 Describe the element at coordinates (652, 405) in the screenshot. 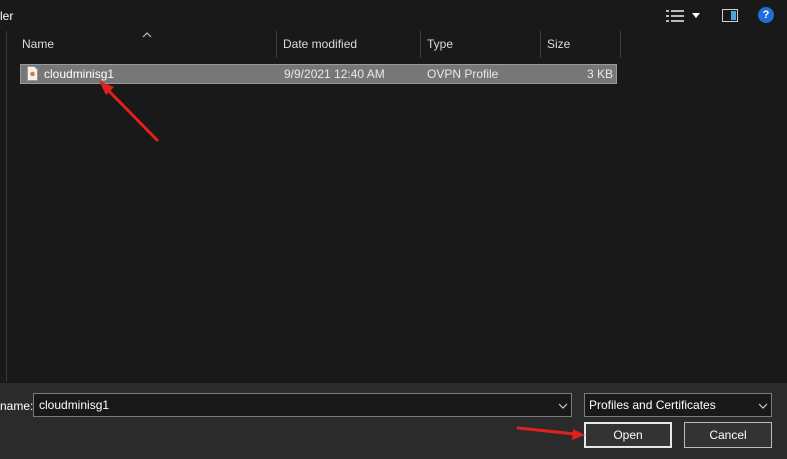

I see `file-type-value: Profiles and Certificates` at that location.